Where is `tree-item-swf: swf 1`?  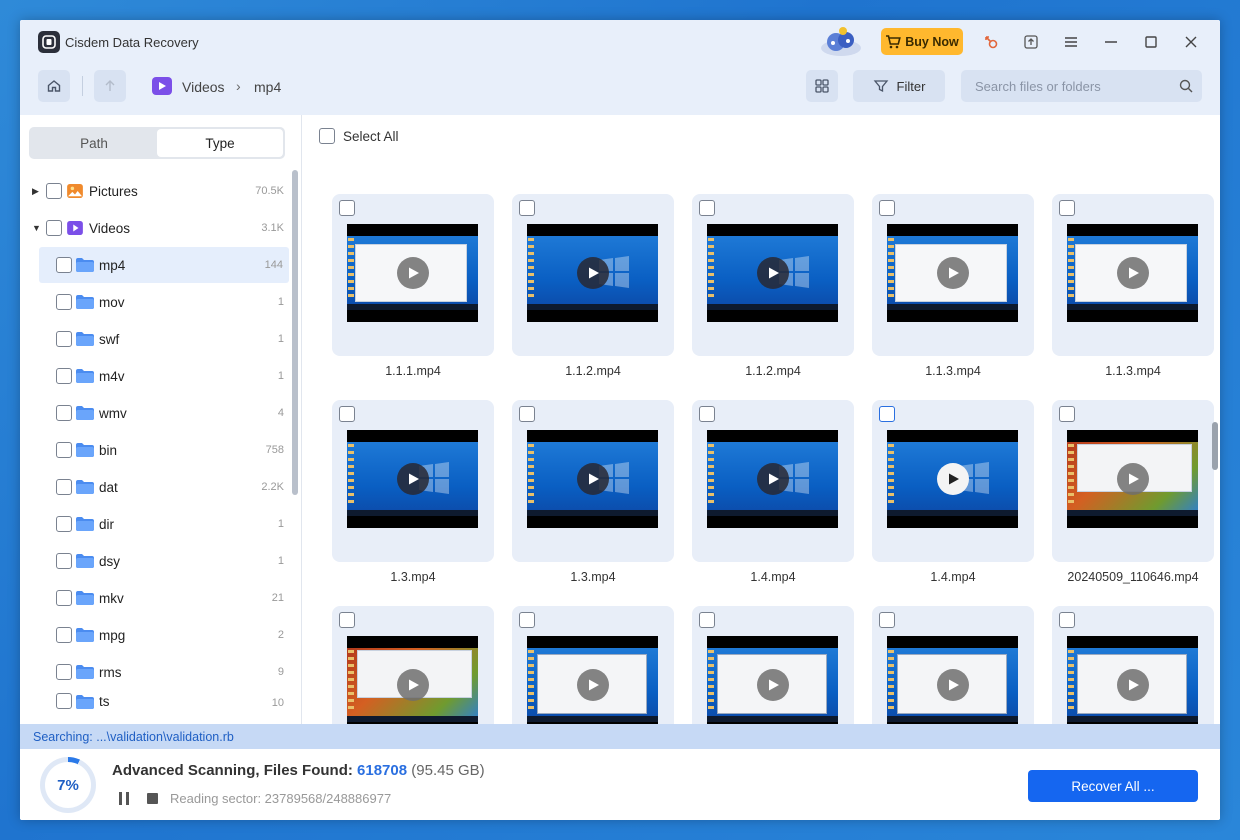
tree-item-swf: swf 1 is located at coordinates (155, 339).